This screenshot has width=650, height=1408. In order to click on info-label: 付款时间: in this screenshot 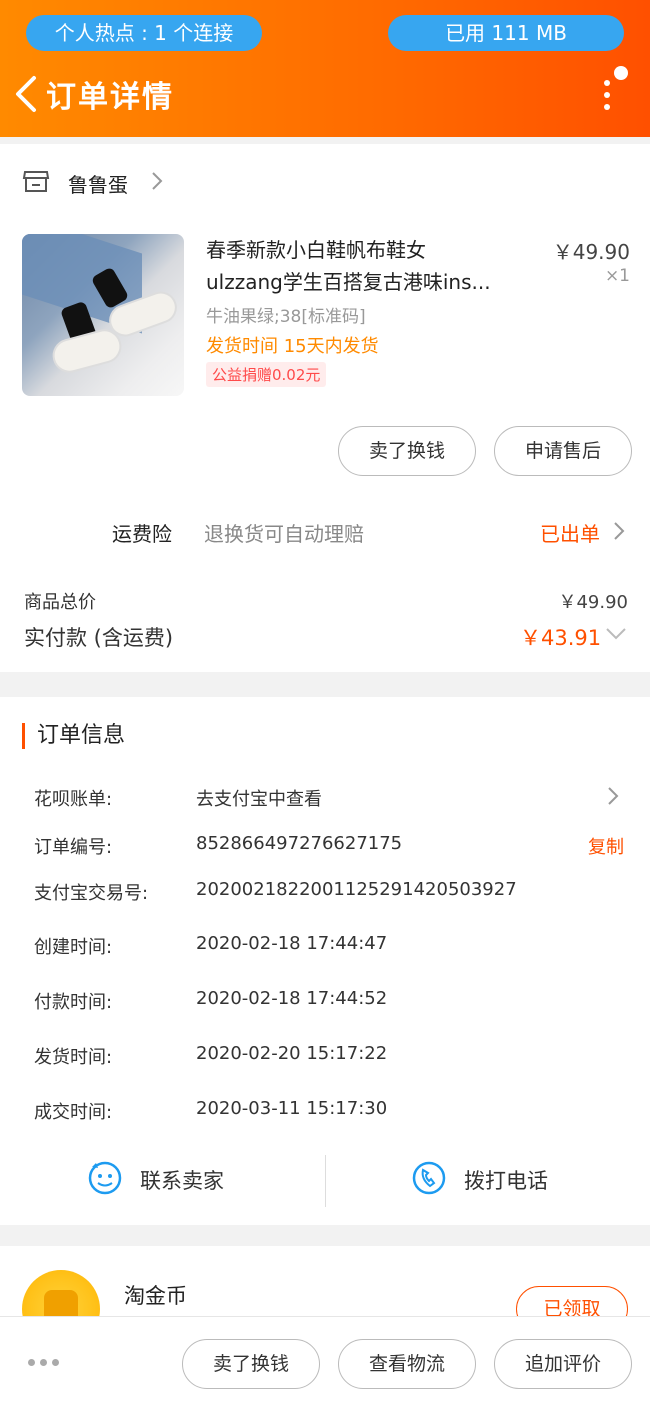, I will do `click(73, 1002)`.